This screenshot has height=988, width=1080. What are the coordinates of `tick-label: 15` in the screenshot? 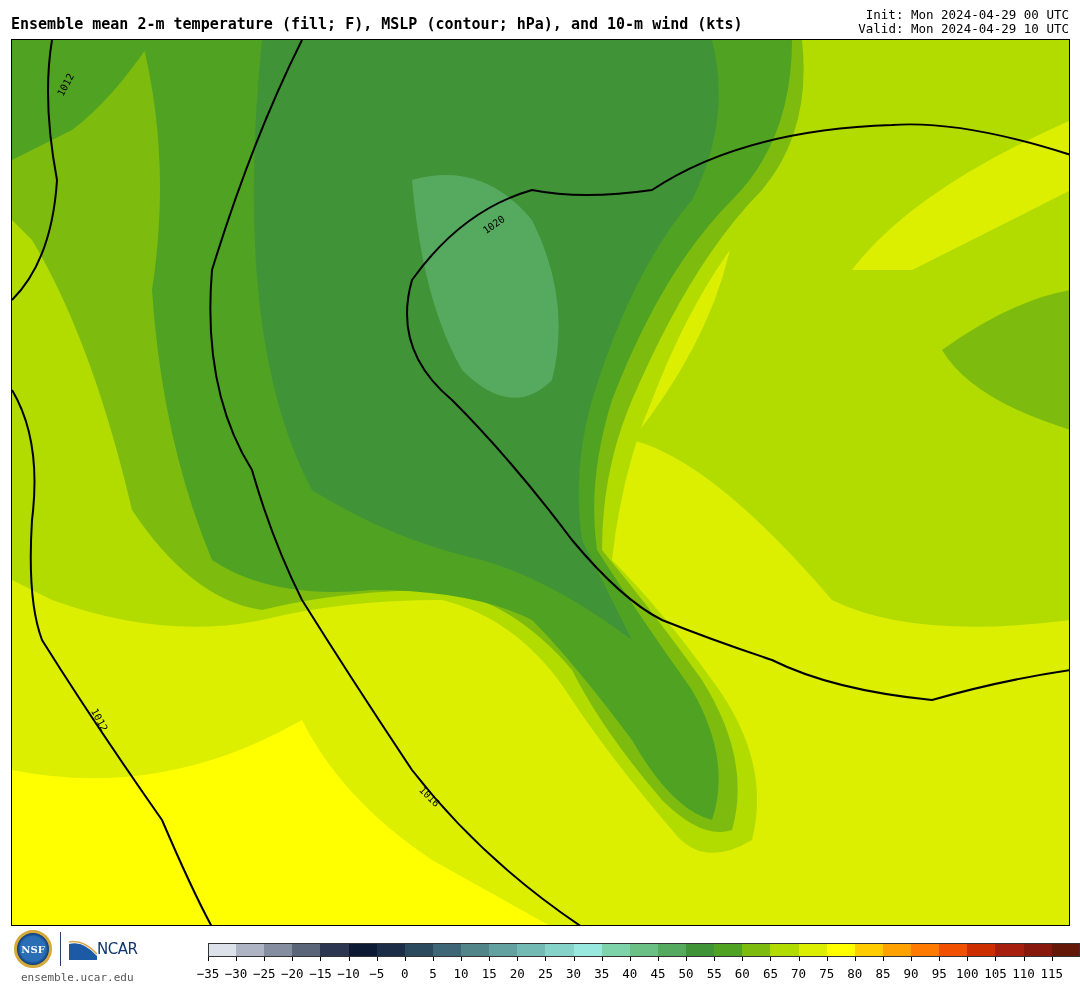 It's located at (489, 974).